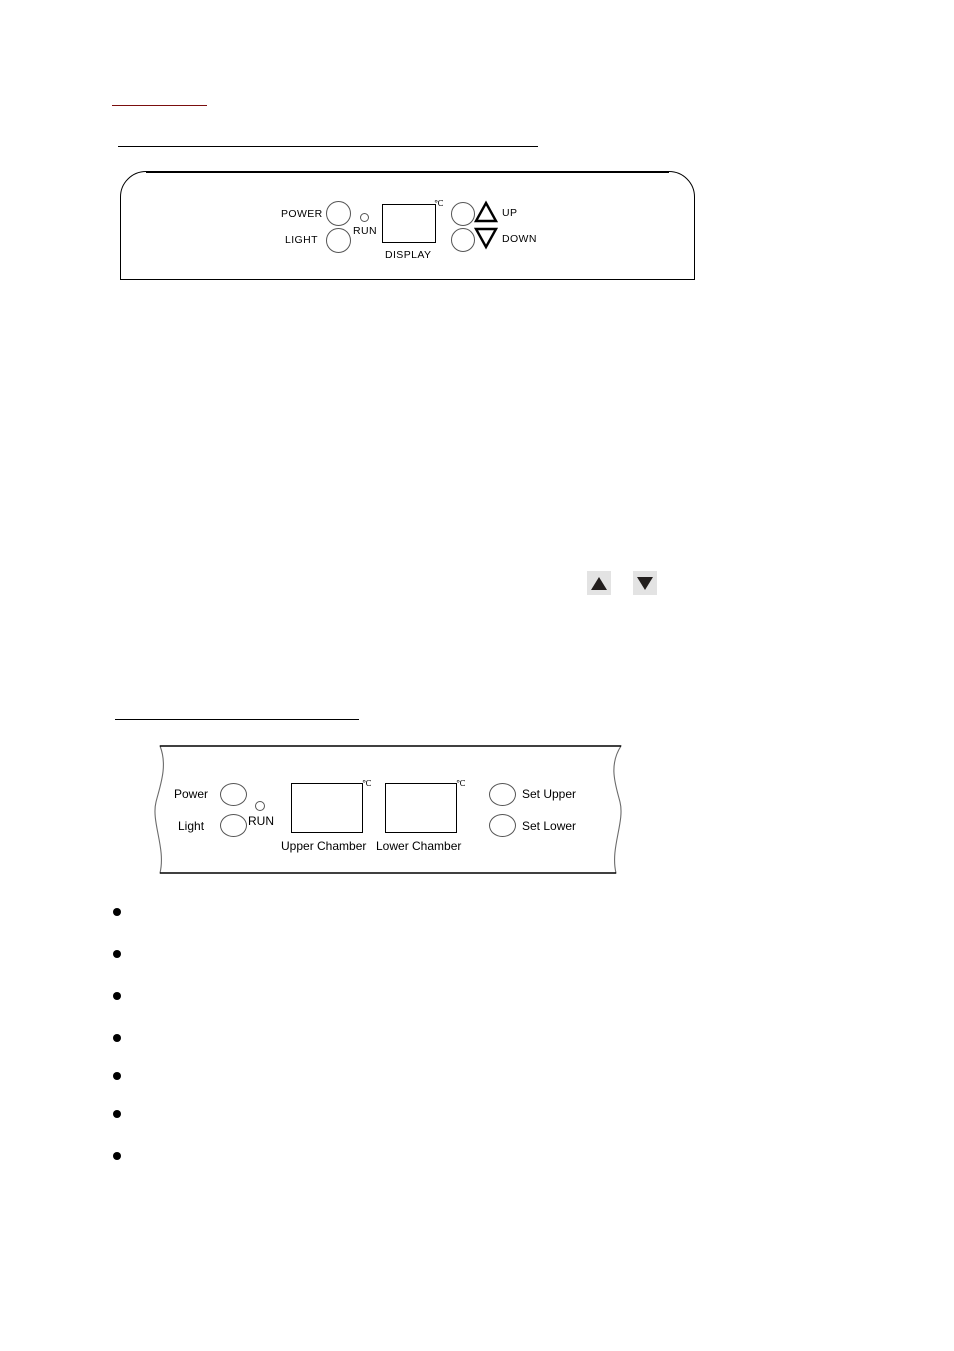 The width and height of the screenshot is (954, 1351). What do you see at coordinates (338, 240) in the screenshot?
I see `panel-one-light-button` at bounding box center [338, 240].